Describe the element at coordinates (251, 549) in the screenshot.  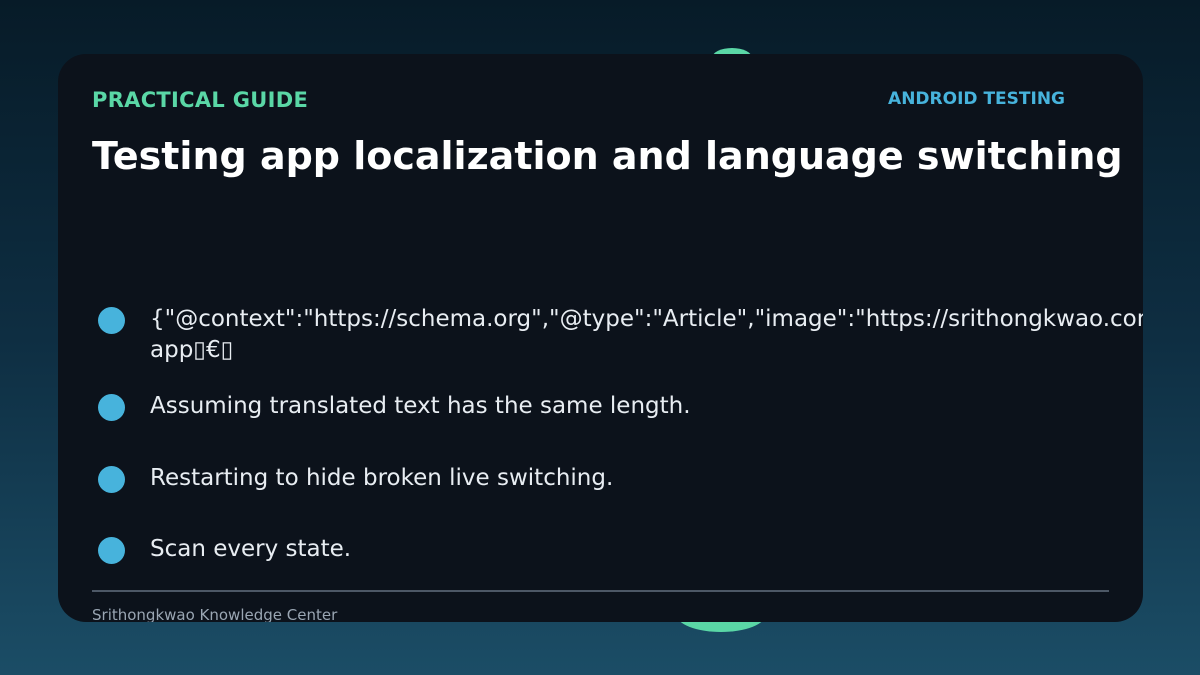
I see `list-item-text: Scan every state.` at that location.